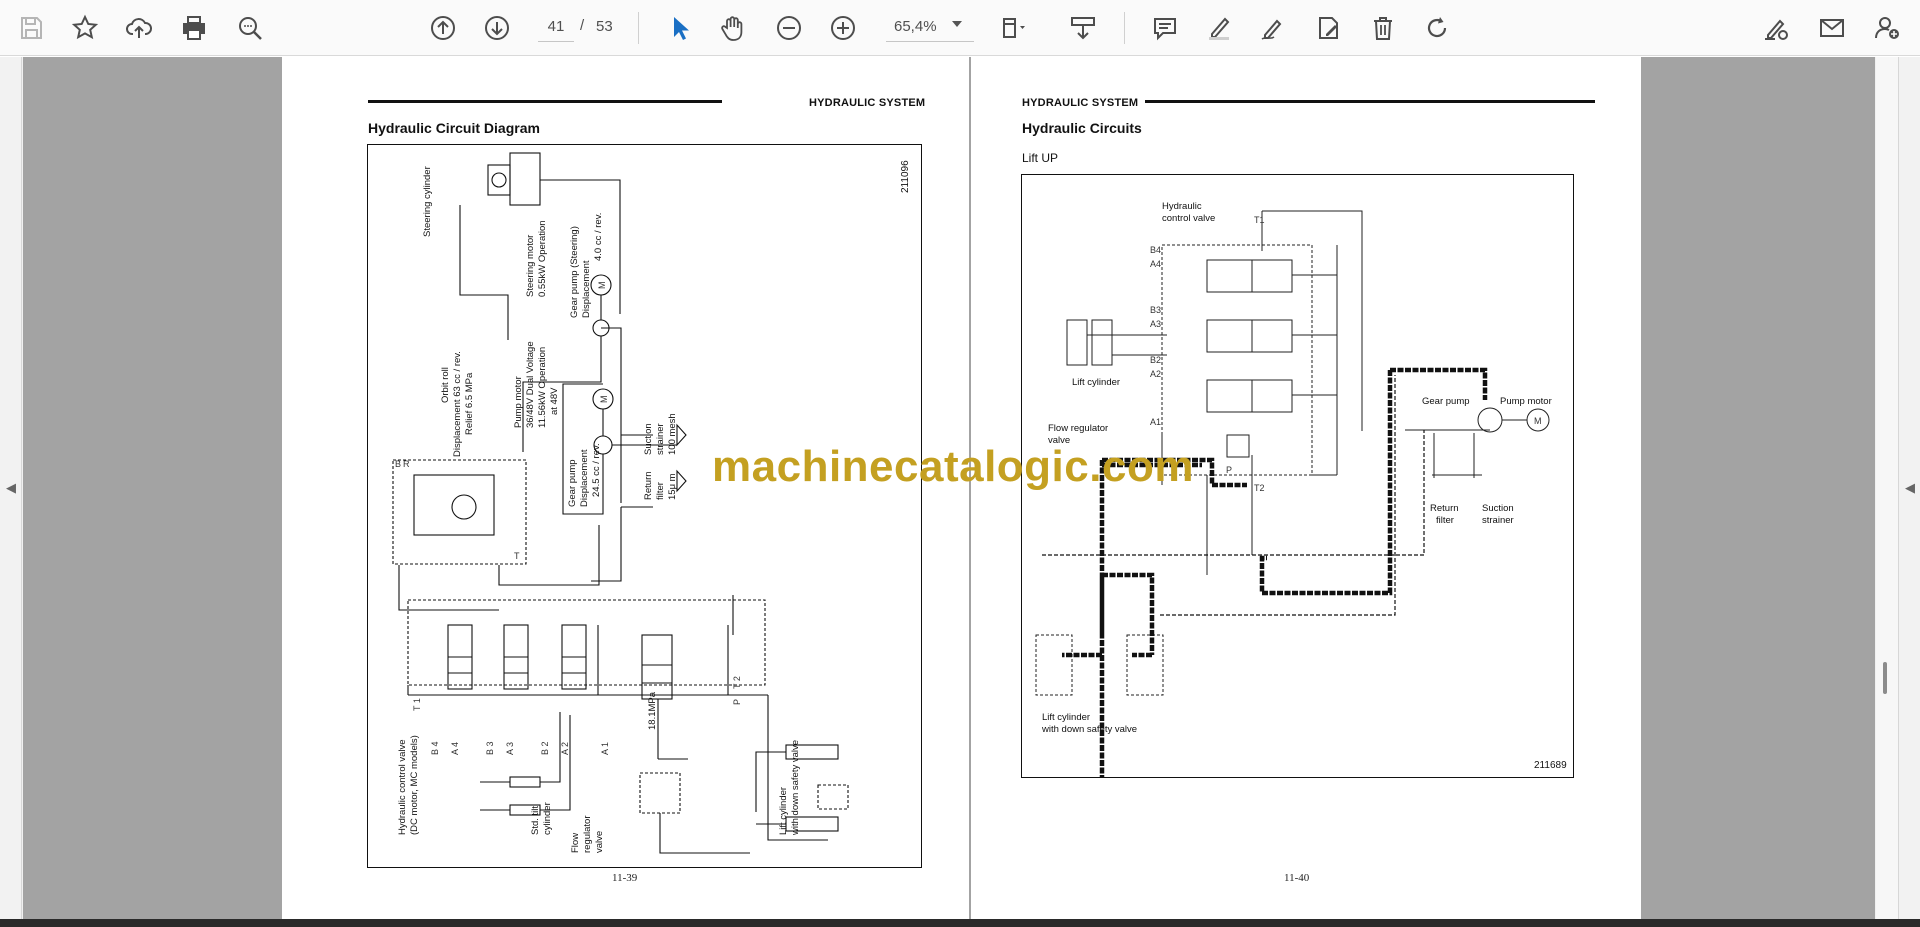 The width and height of the screenshot is (1920, 927). Describe the element at coordinates (435, 748) in the screenshot. I see `port-b4: B 4` at that location.